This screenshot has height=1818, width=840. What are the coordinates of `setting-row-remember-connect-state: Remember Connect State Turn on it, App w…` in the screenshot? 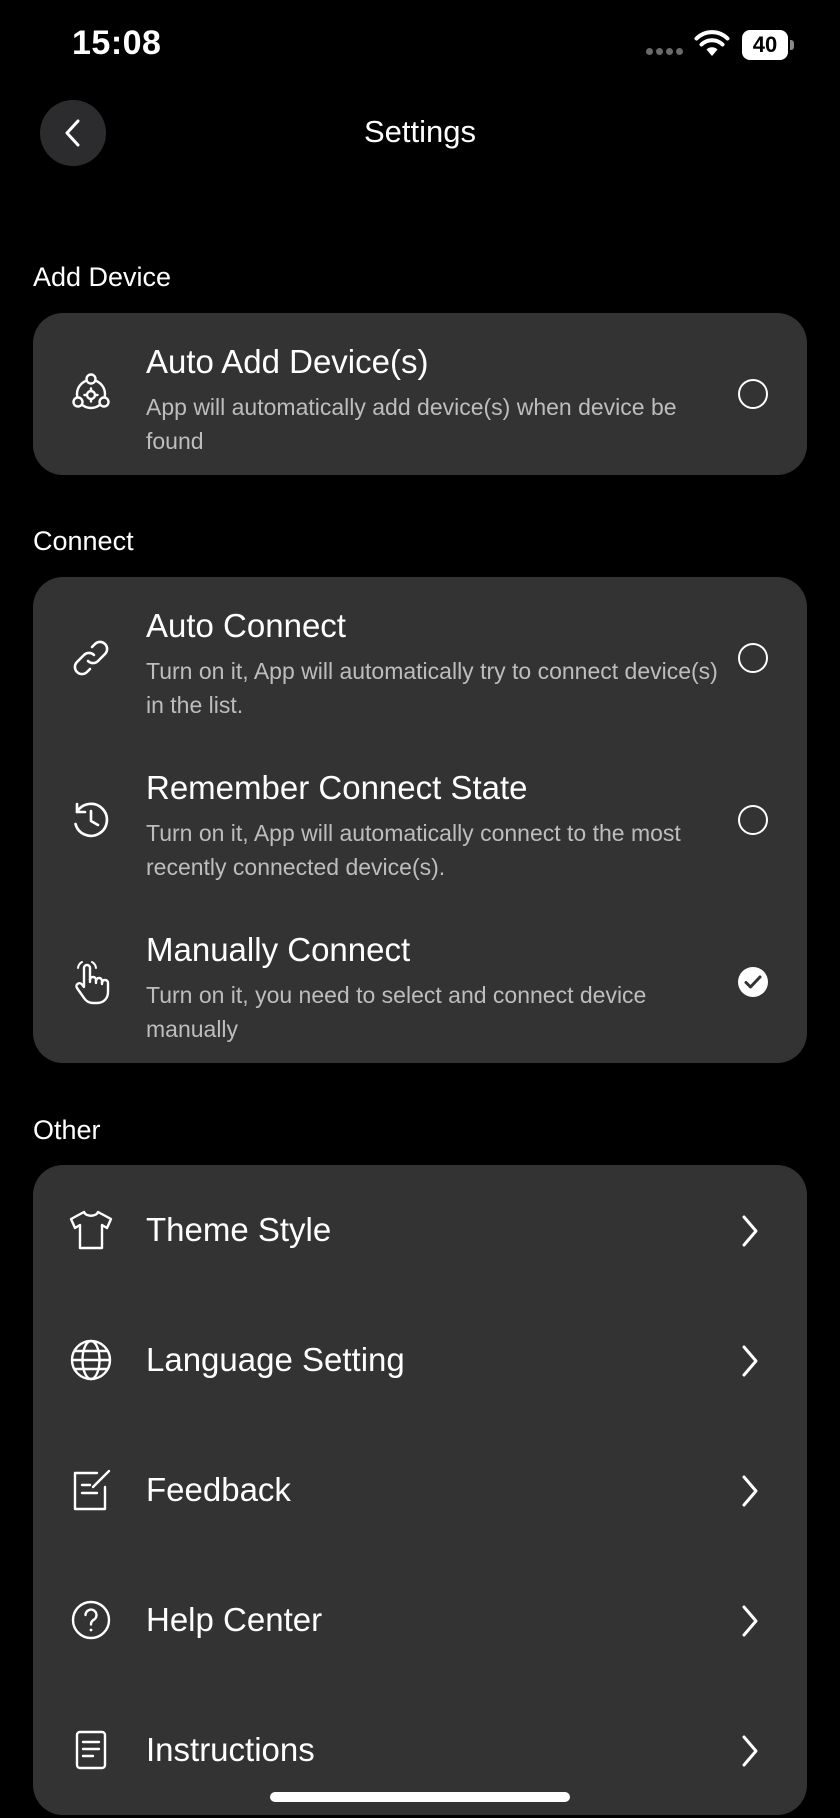 It's located at (420, 820).